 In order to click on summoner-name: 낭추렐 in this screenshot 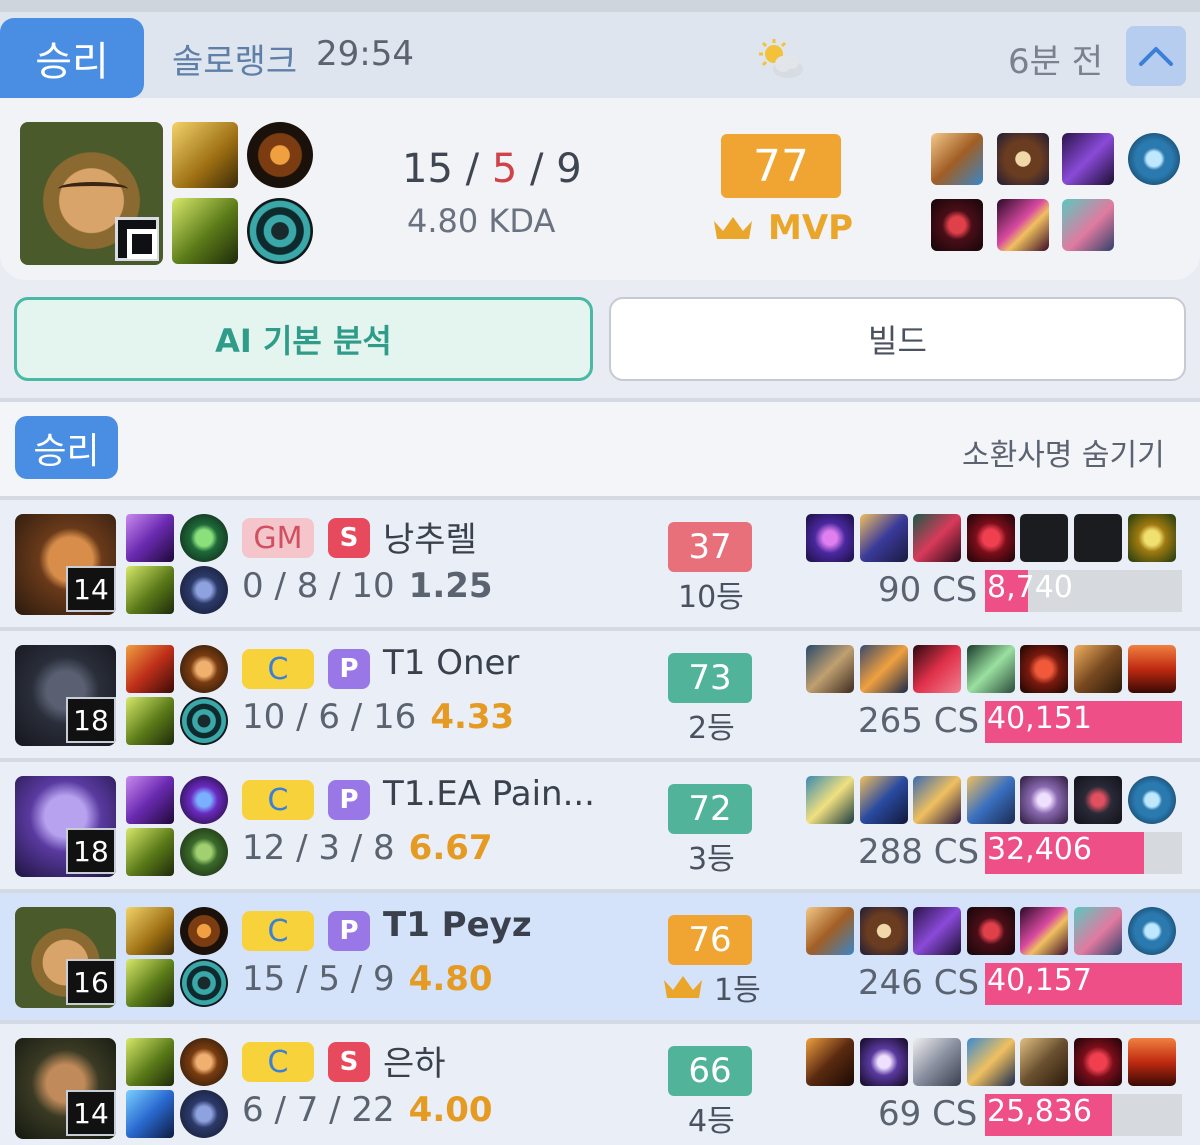, I will do `click(430, 536)`.